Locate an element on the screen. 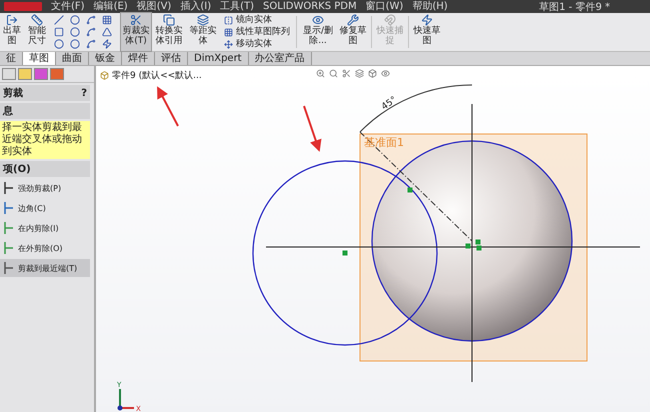  scissors-icon is located at coordinates (136, 20).